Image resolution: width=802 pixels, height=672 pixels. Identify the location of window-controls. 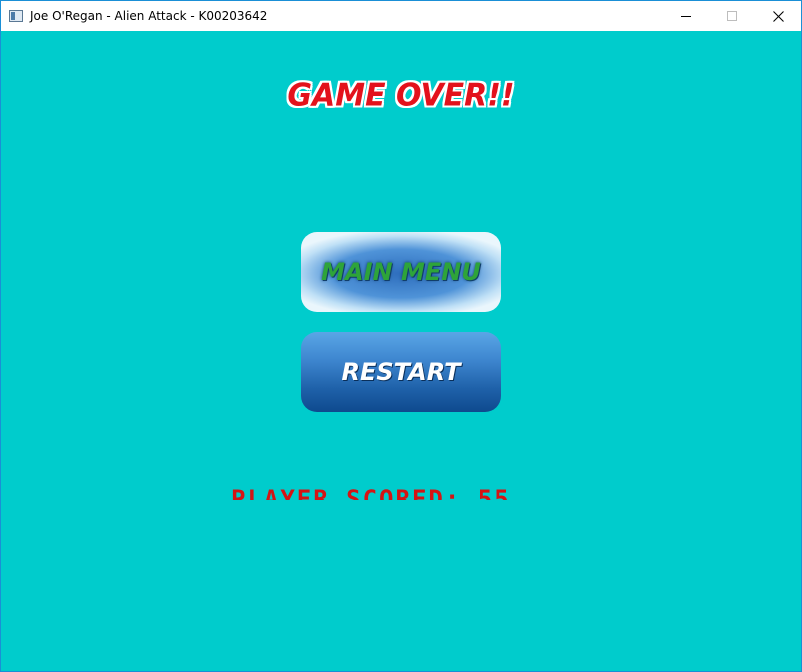
(732, 16).